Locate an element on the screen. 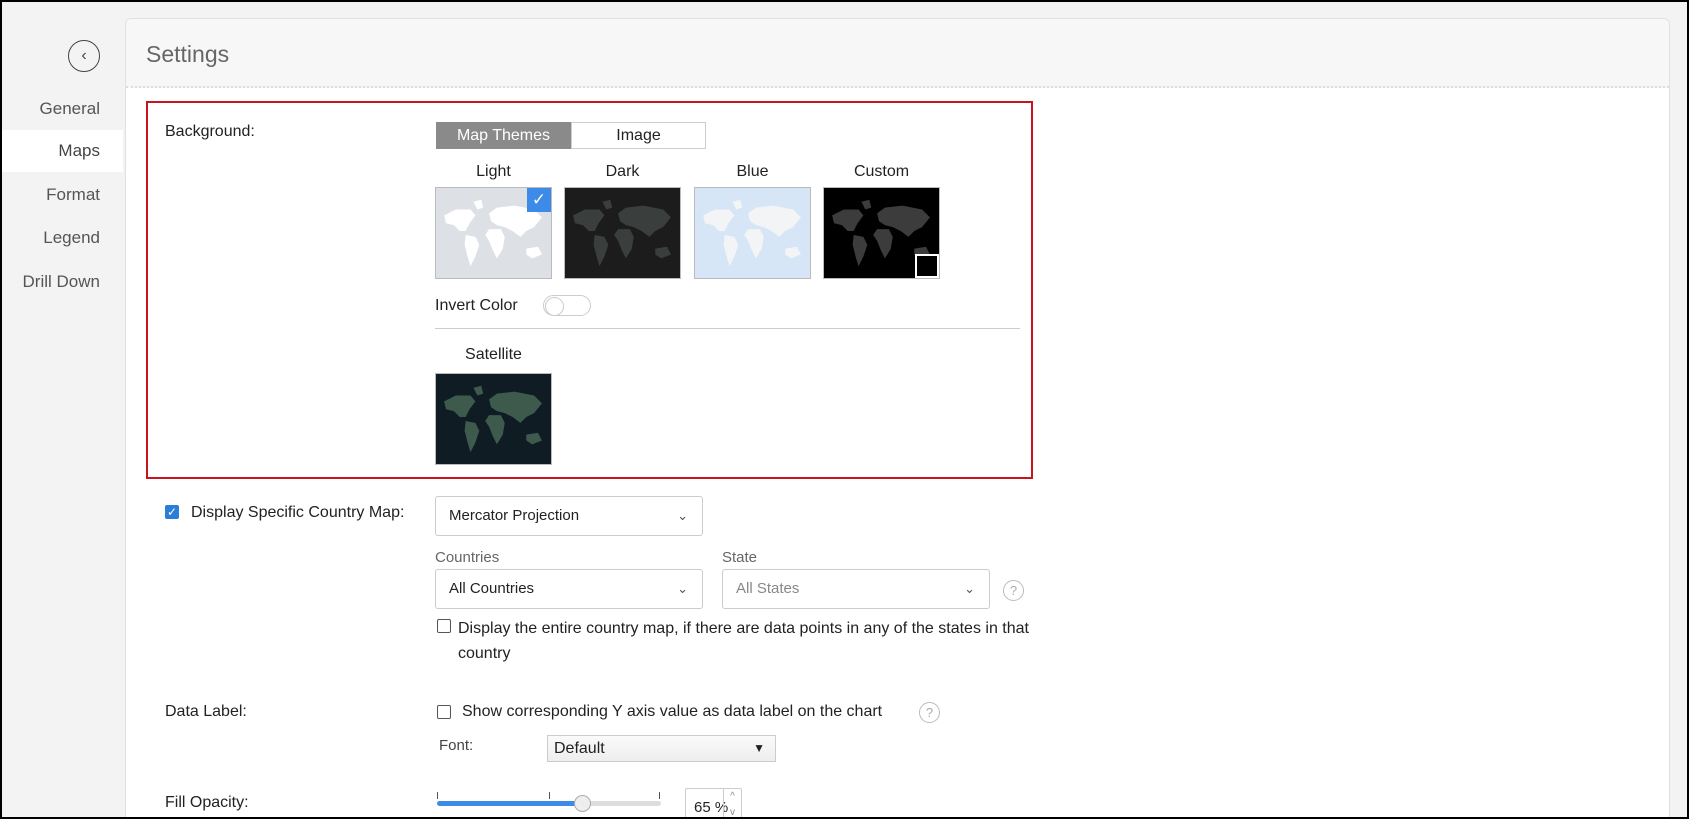  fill-opacity-slider is located at coordinates (549, 802).